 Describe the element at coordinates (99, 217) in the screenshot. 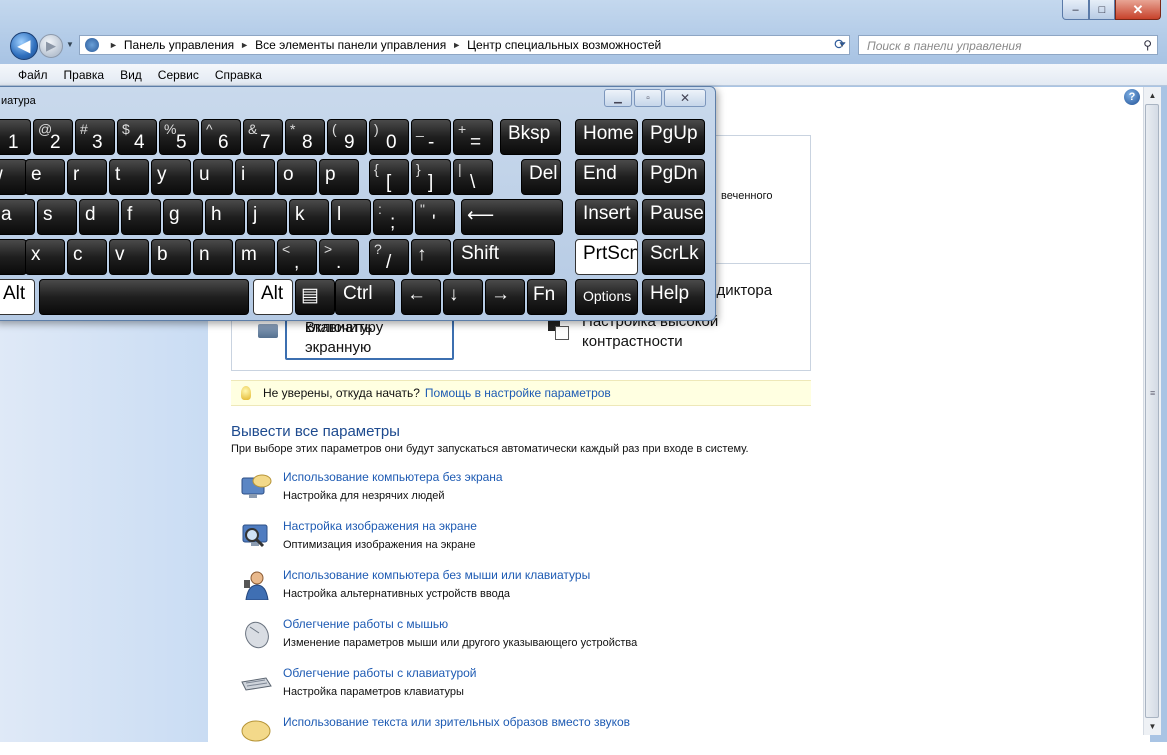

I see `key-d: d` at that location.